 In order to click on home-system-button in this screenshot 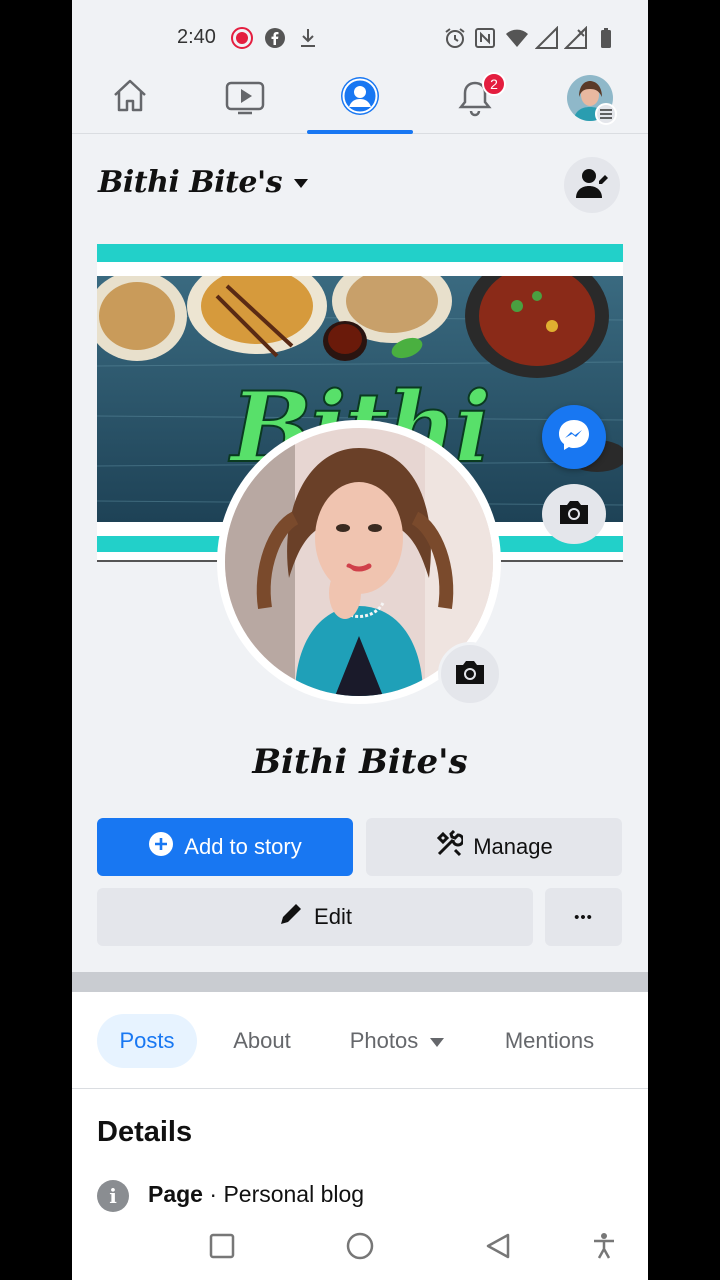, I will do `click(360, 1248)`.